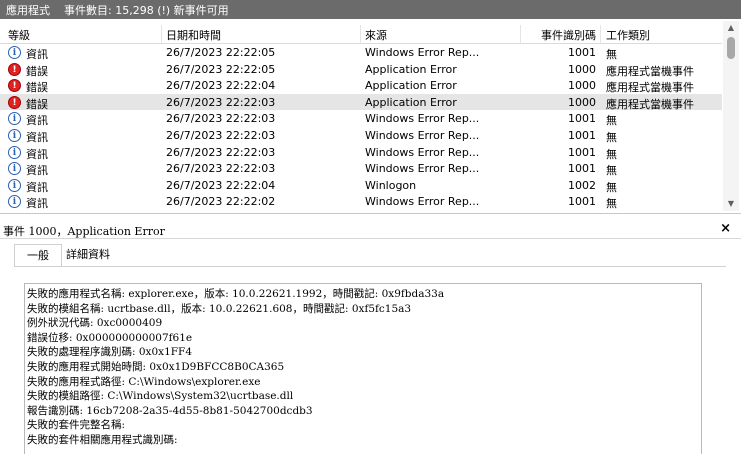 This screenshot has height=455, width=741. What do you see at coordinates (144, 381) in the screenshot?
I see `description-line: 失敗的應用程式路徑: C:\Windows\explorer.exe` at bounding box center [144, 381].